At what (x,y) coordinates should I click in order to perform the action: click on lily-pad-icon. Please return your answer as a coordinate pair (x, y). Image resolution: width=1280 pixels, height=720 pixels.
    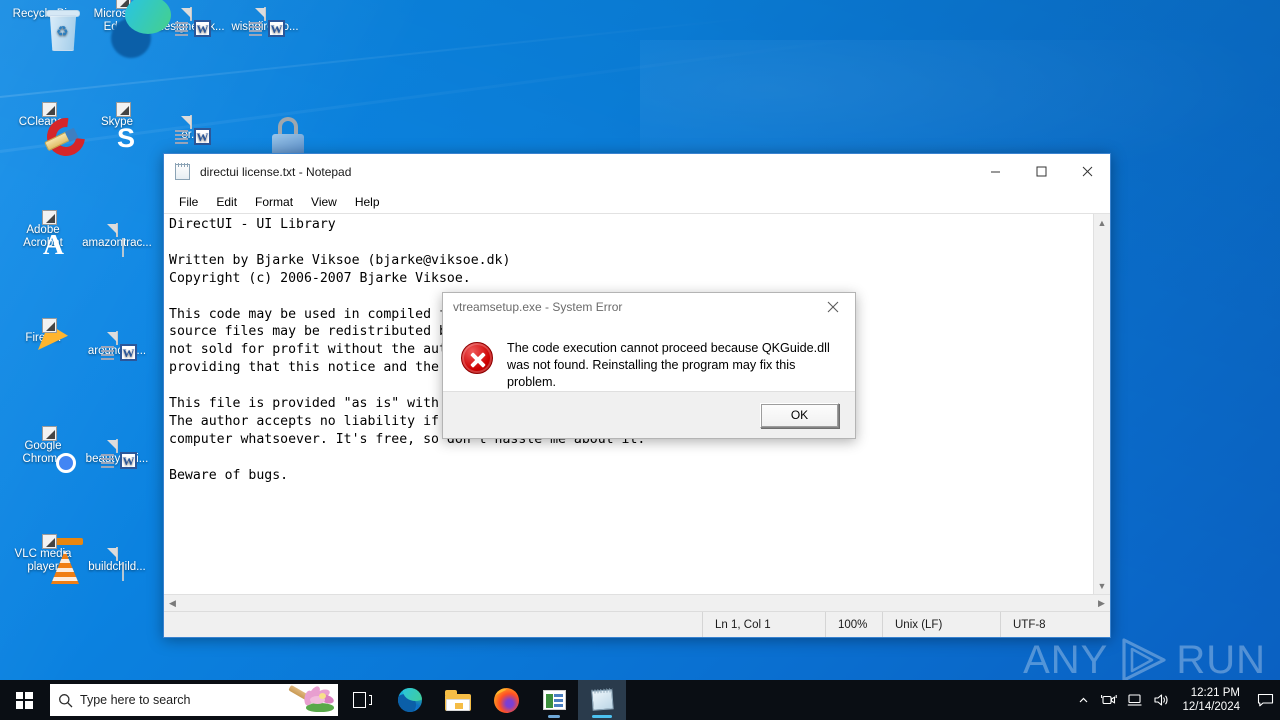
    Looking at the image, I should click on (320, 707).